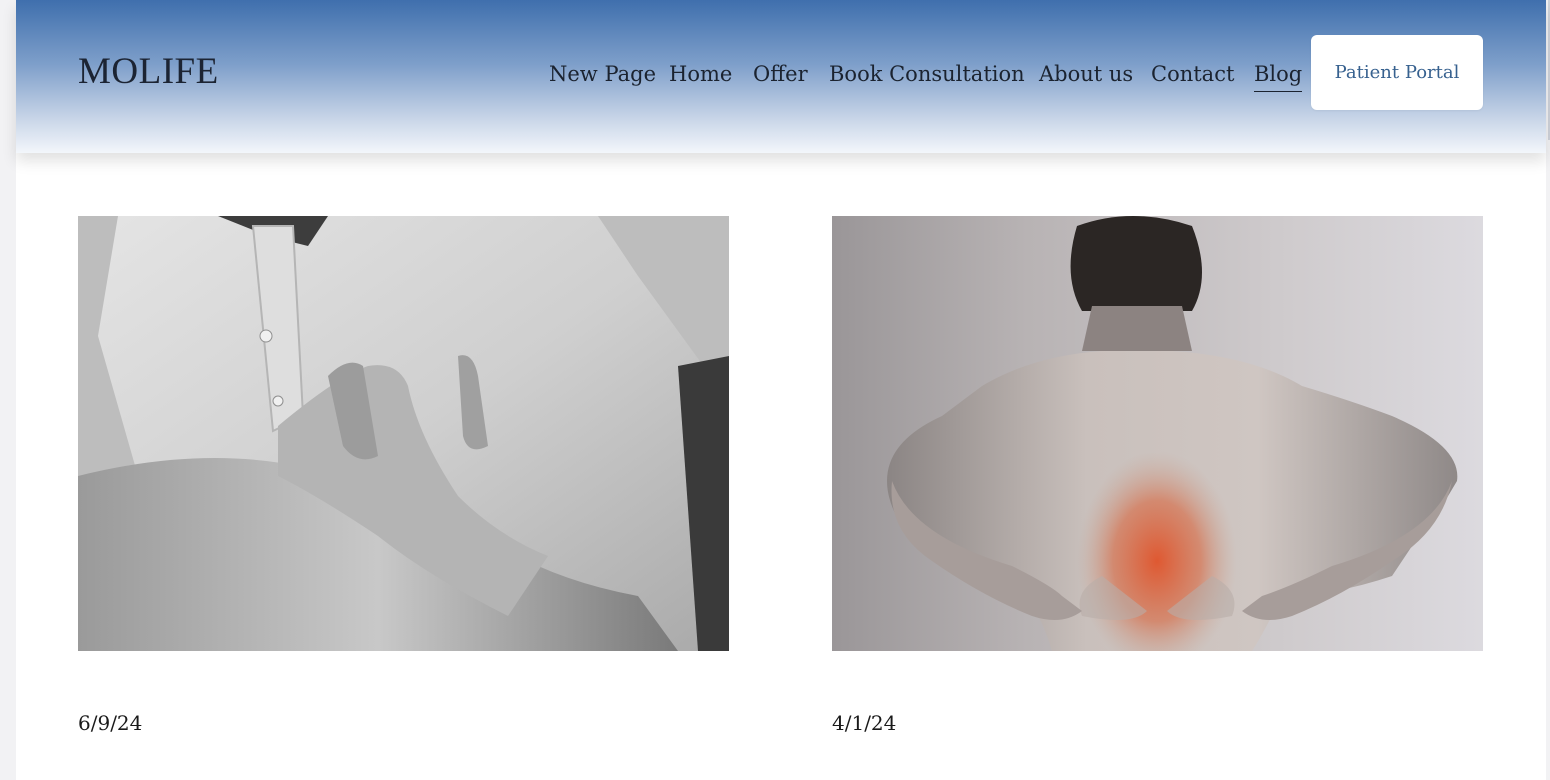  What do you see at coordinates (864, 723) in the screenshot?
I see `post-date: 4/1/24` at bounding box center [864, 723].